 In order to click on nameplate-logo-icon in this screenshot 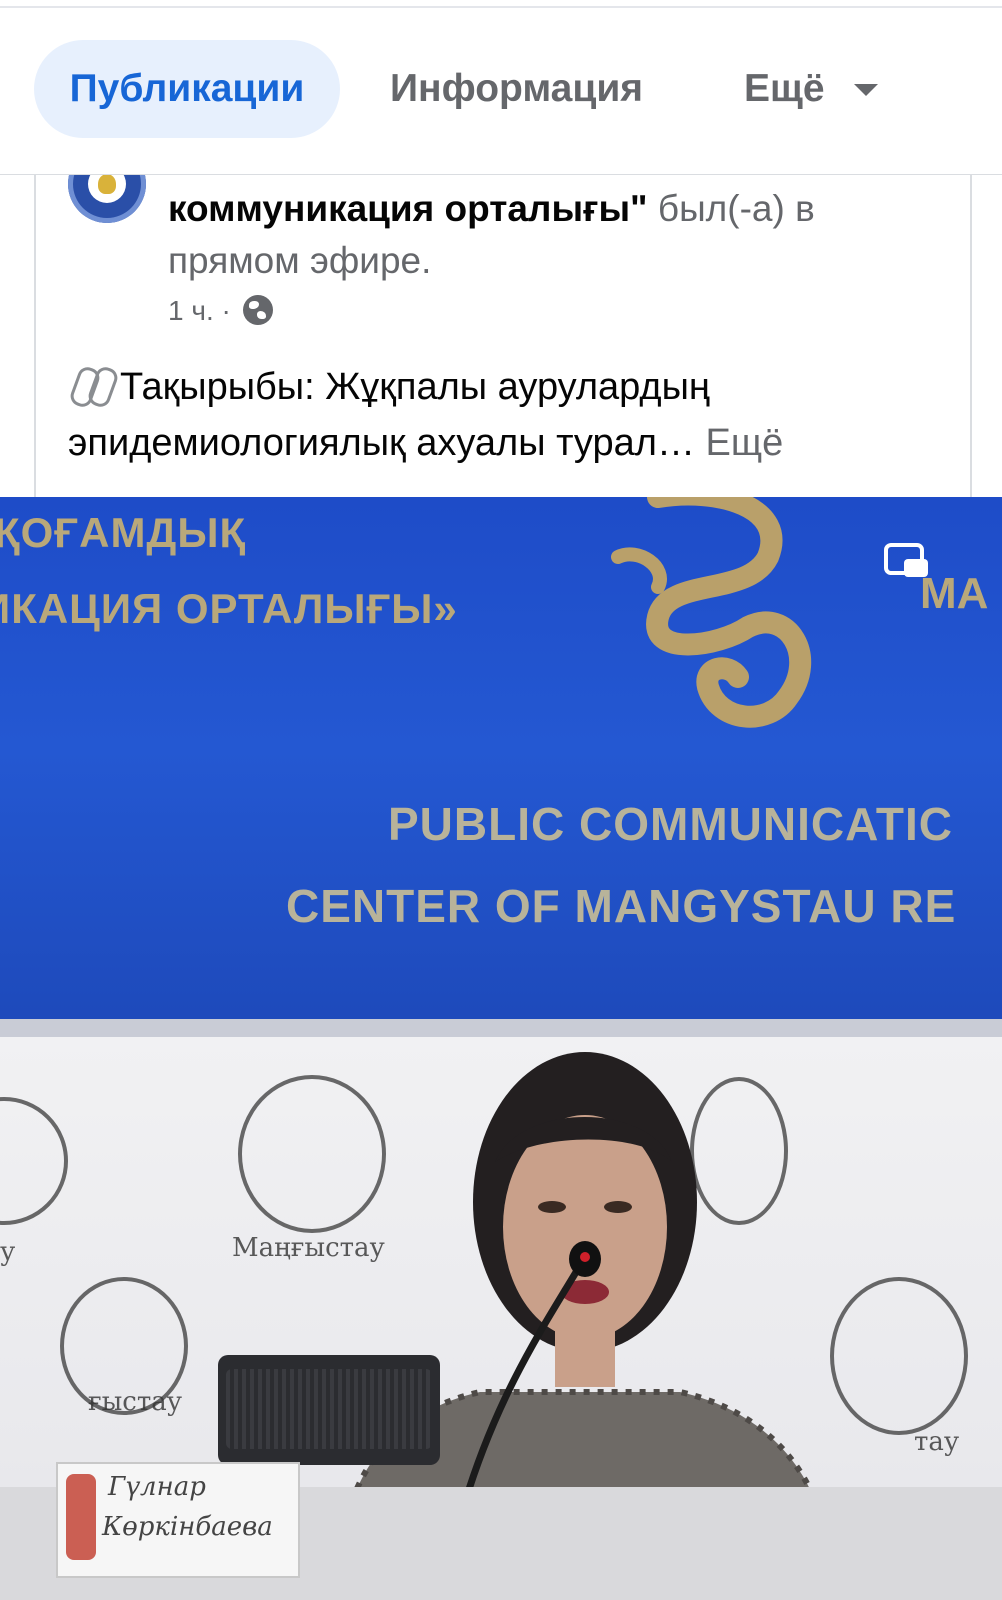, I will do `click(81, 1517)`.